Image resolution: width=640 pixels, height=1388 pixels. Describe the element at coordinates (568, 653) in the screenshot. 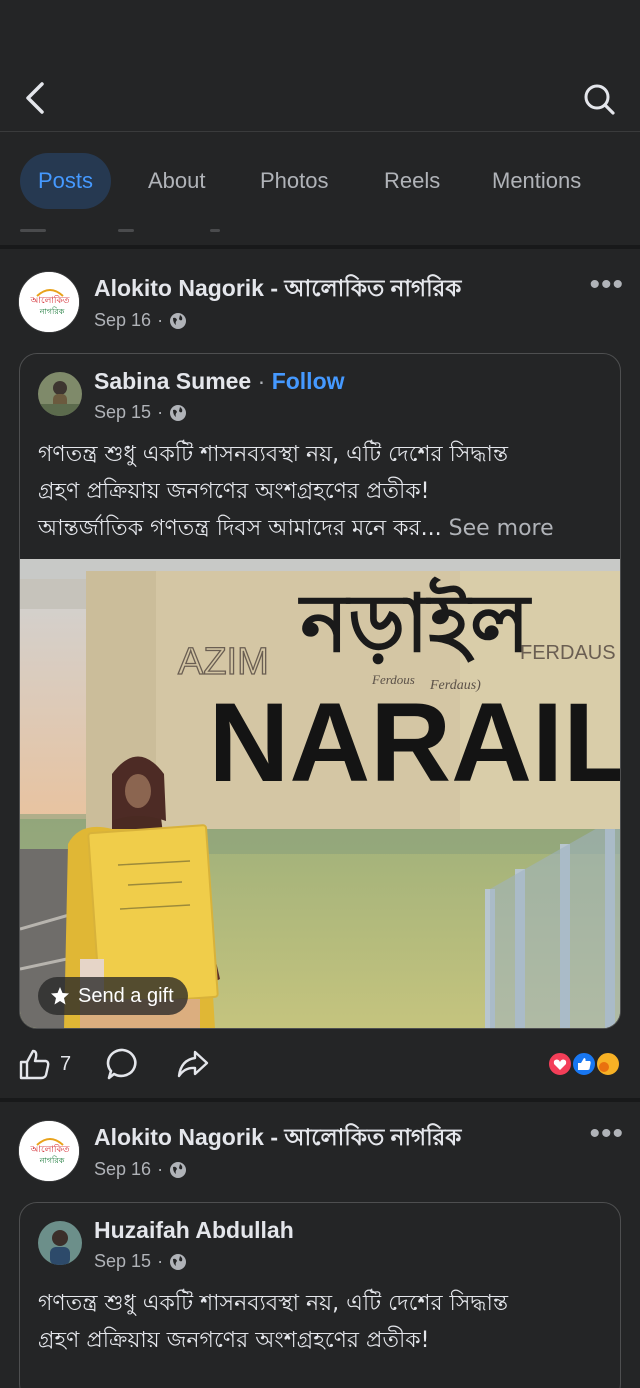

I see `svg-text: FERDAUS` at that location.